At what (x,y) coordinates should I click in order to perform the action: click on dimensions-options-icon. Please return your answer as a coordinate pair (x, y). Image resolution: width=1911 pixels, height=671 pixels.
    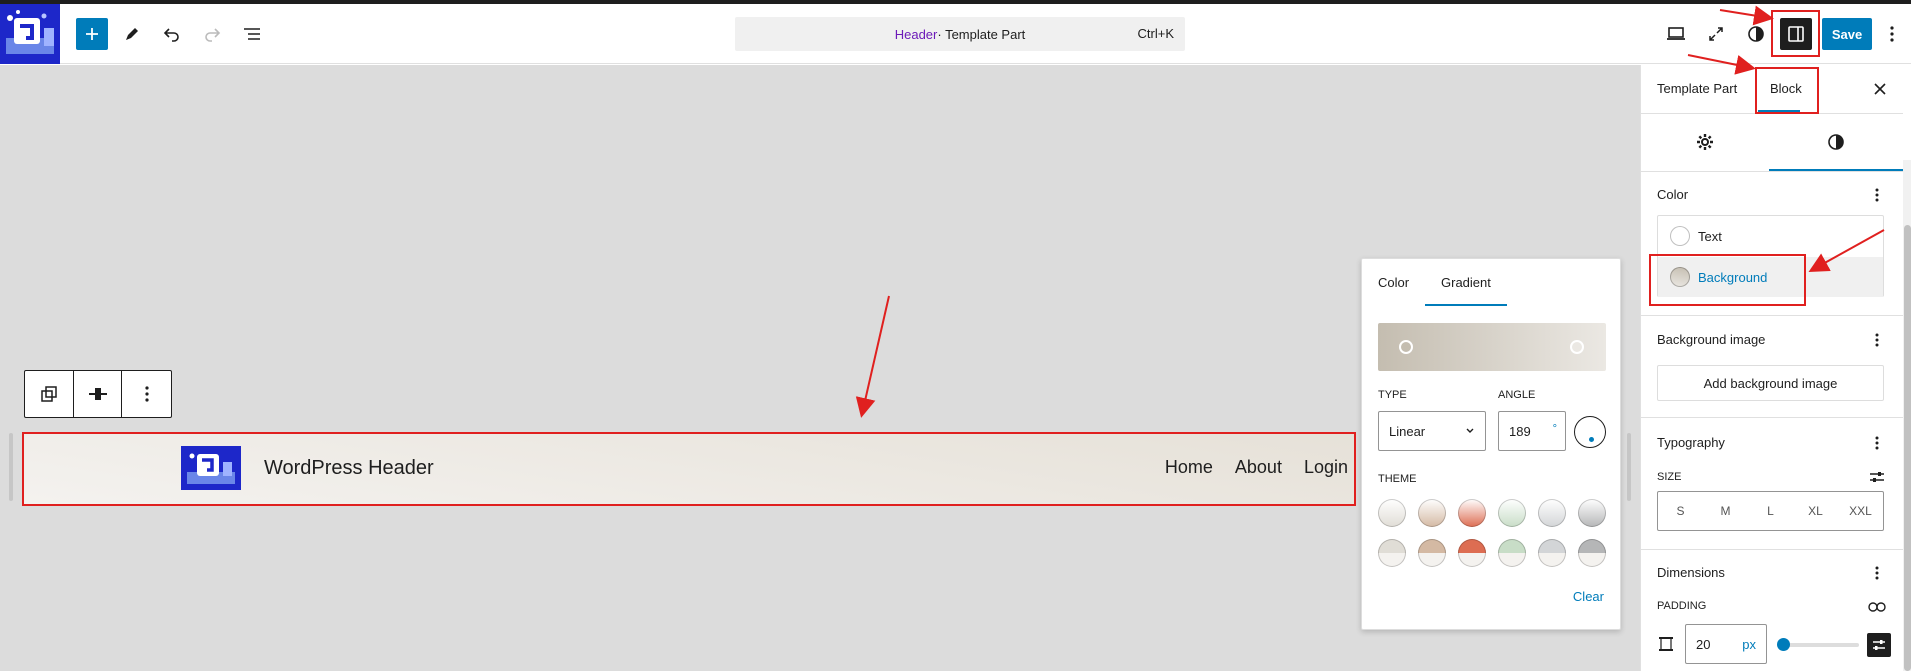
    Looking at the image, I should click on (1877, 573).